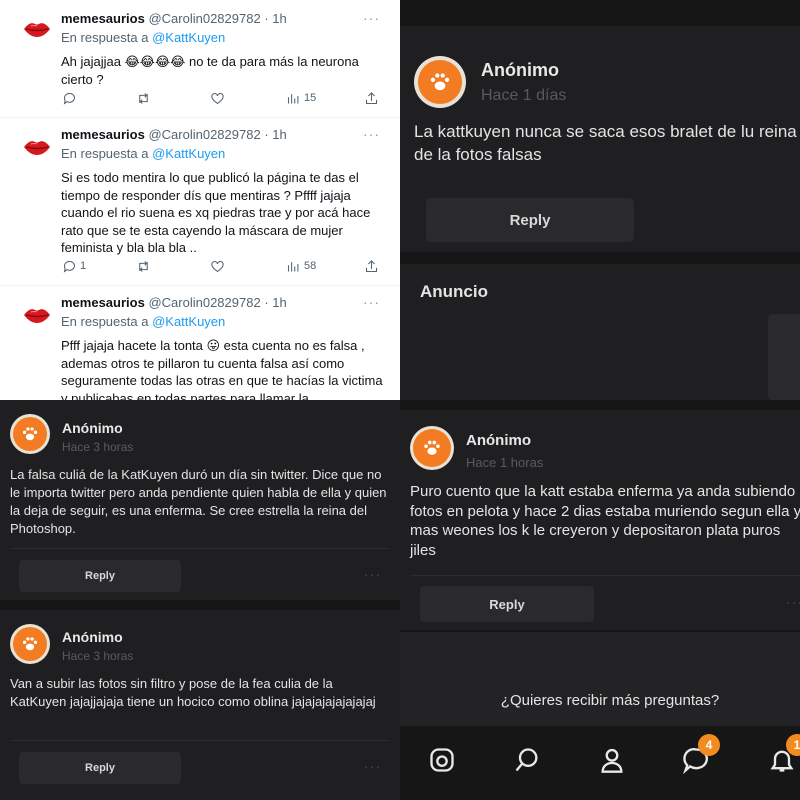  I want to click on promo-card: ¿Quieres recibir más preguntas?, so click(600, 679).